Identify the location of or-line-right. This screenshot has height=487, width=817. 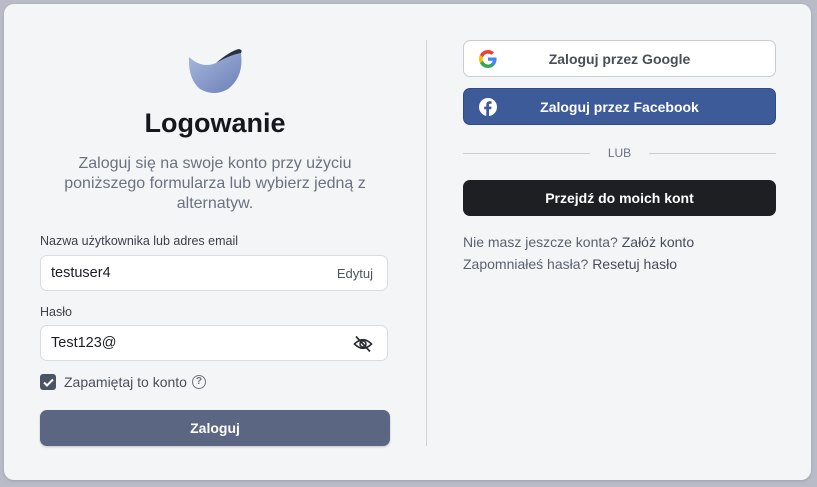
(712, 153).